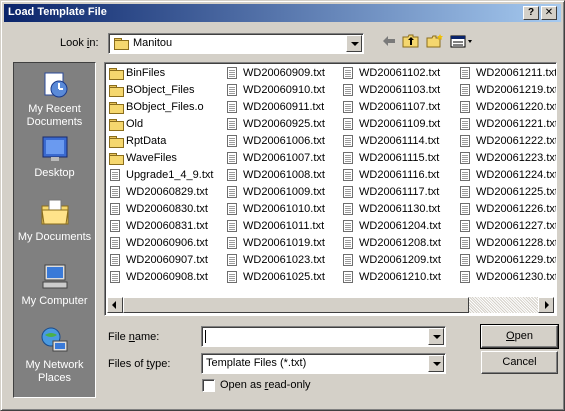 Image resolution: width=565 pixels, height=411 pixels. Describe the element at coordinates (115, 305) in the screenshot. I see `scroll-left-button` at that location.